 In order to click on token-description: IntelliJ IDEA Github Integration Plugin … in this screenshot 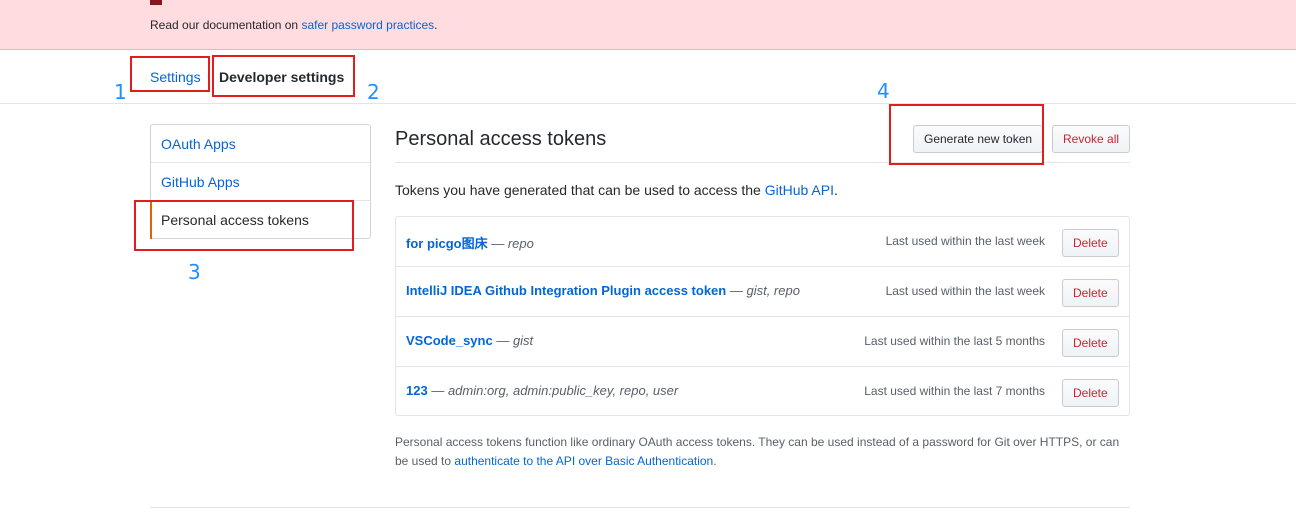, I will do `click(603, 290)`.